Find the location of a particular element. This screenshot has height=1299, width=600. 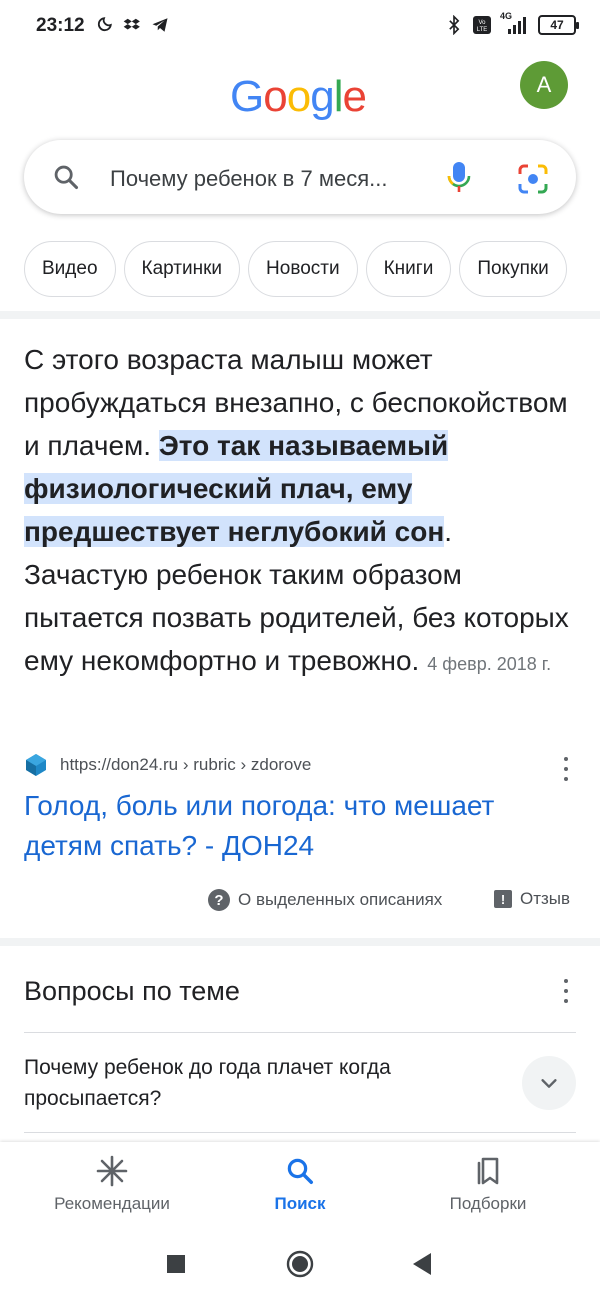

feedback-label: Отзыв is located at coordinates (545, 898).